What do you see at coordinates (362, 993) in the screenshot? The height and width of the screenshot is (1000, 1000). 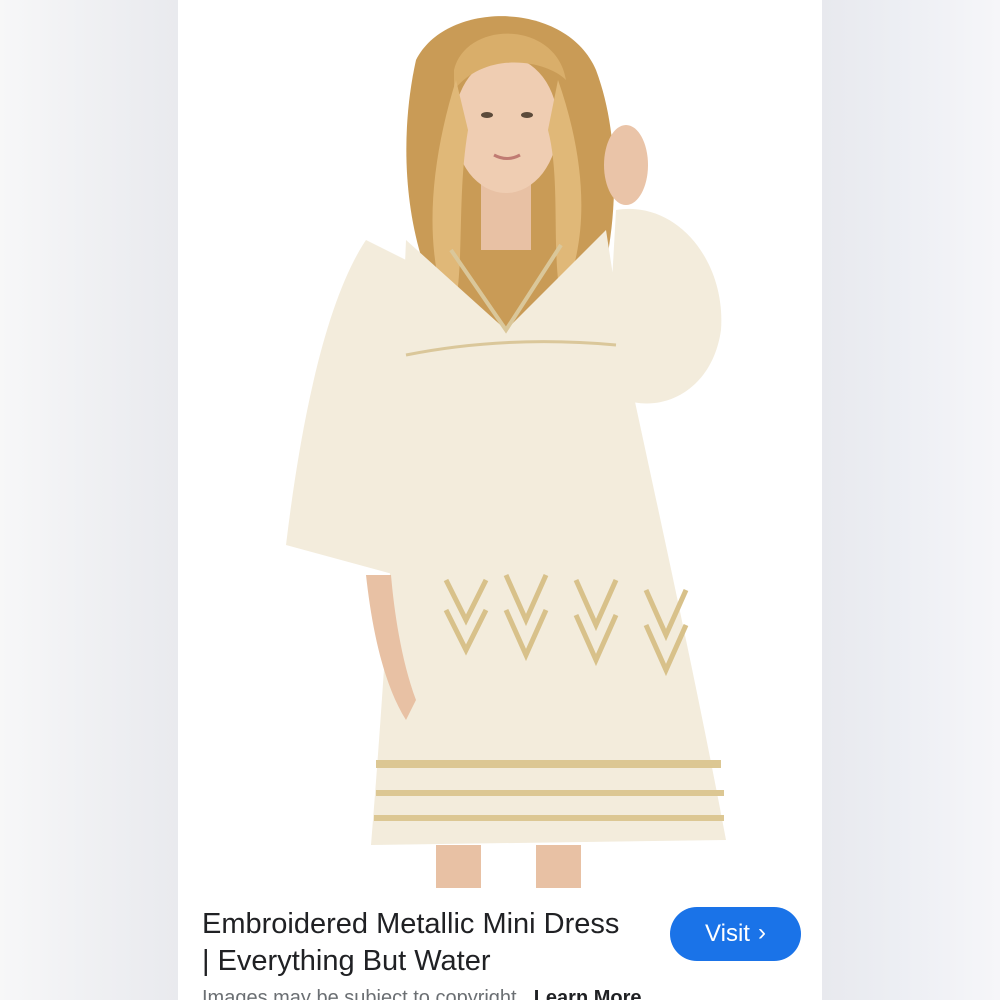 I see `copyright-text: Images may be subject to copyright.` at bounding box center [362, 993].